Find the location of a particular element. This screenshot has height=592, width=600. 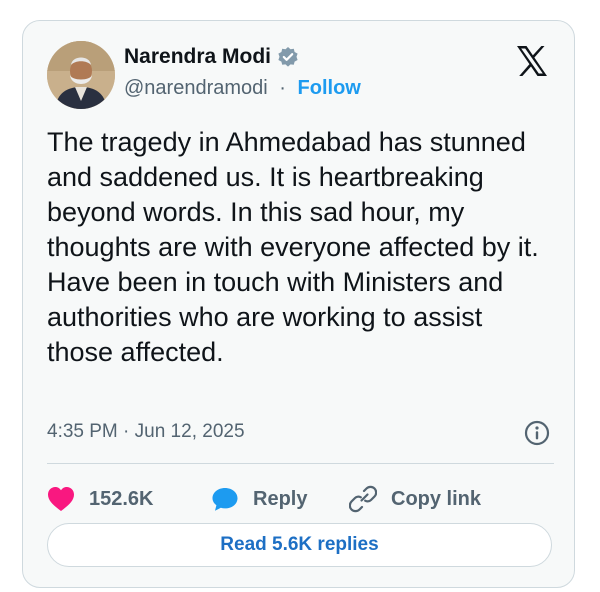

link-icon is located at coordinates (363, 499).